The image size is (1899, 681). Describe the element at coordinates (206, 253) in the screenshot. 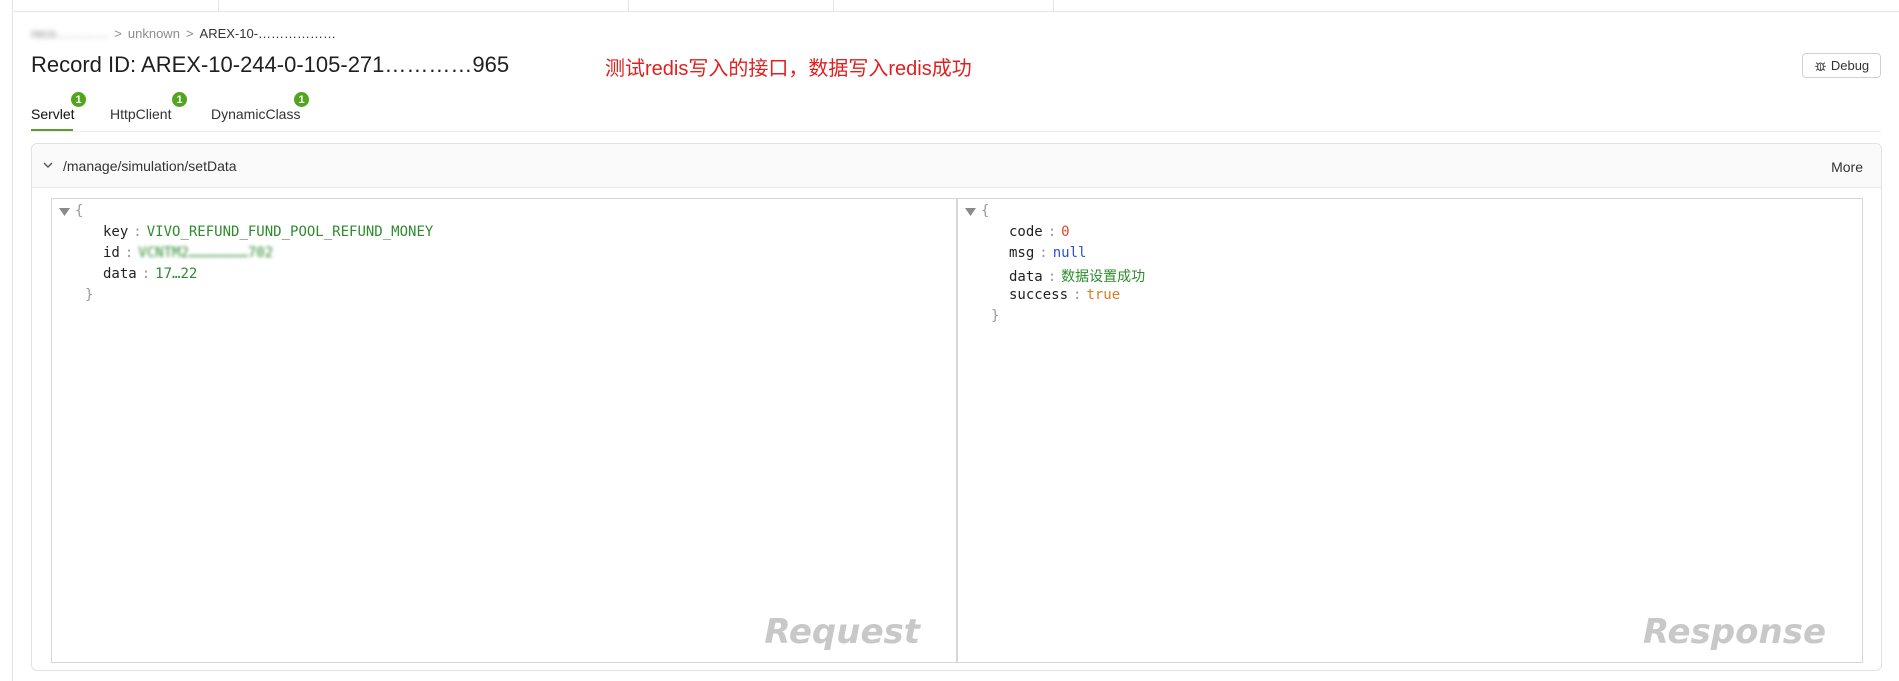

I see `json-value: VCNTM2…………………702` at that location.